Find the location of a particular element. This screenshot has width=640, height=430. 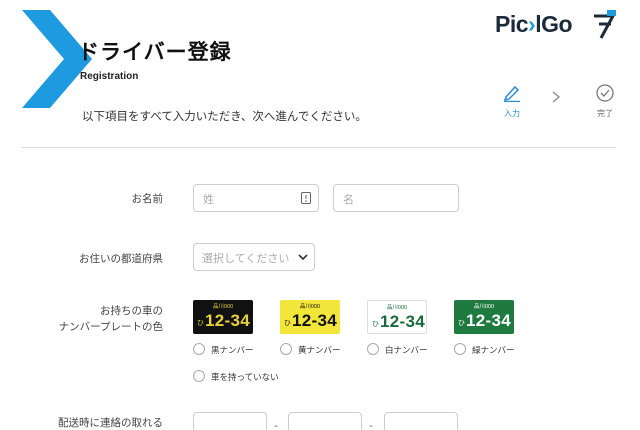

check-circle-icon is located at coordinates (605, 93).